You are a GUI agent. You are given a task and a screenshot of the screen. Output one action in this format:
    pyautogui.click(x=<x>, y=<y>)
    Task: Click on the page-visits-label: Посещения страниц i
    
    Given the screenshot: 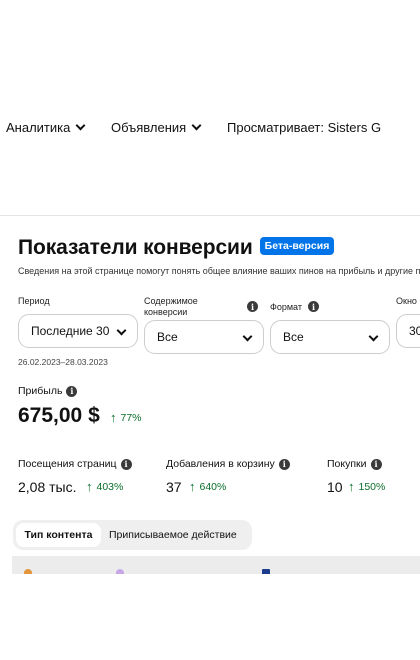 What is the action you would take?
    pyautogui.click(x=75, y=464)
    